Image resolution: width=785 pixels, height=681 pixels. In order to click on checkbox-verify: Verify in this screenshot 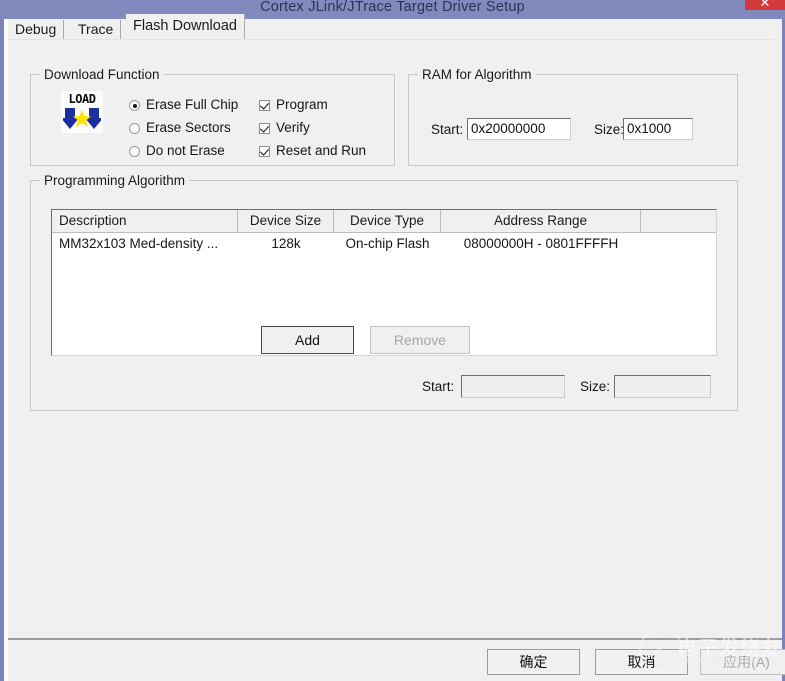, I will do `click(284, 127)`.